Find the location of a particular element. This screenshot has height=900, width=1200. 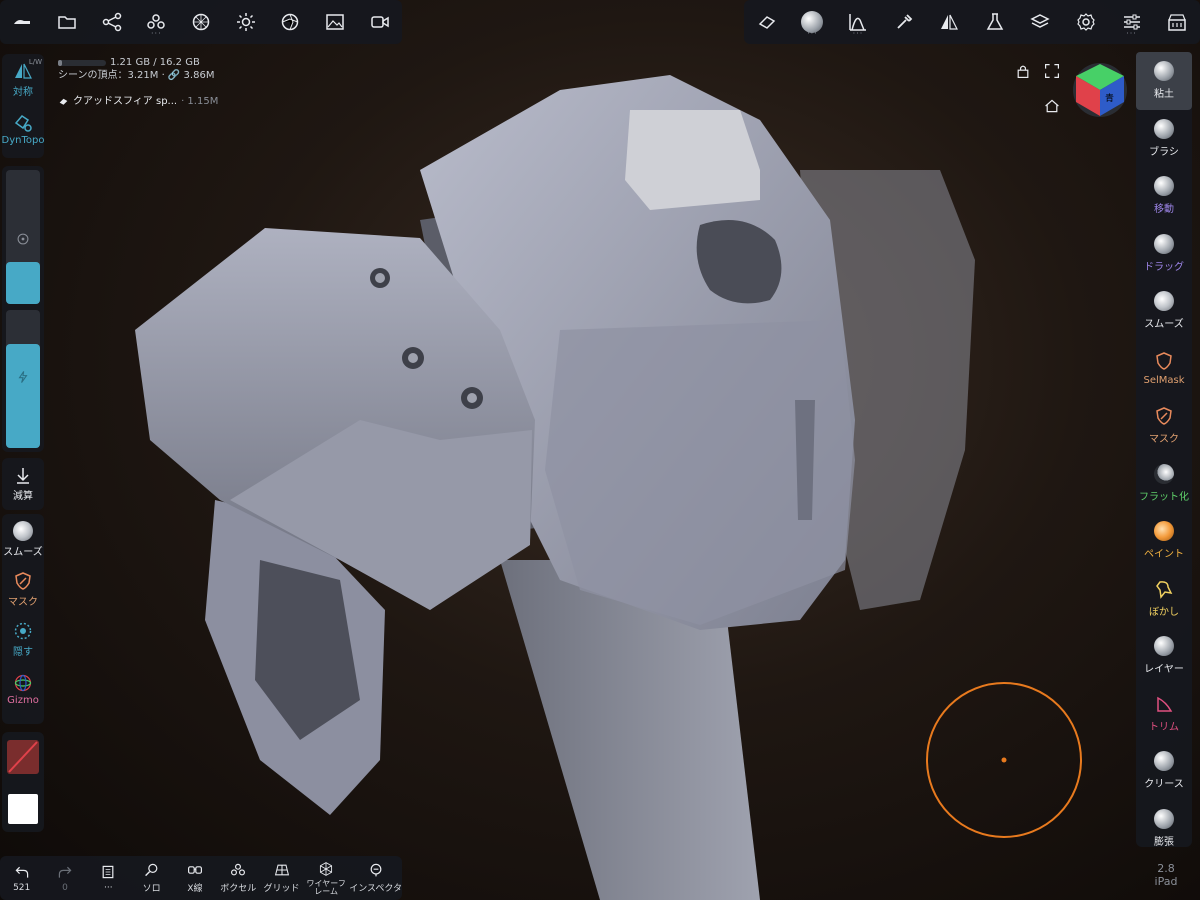

lighting-button is located at coordinates (245, 22).